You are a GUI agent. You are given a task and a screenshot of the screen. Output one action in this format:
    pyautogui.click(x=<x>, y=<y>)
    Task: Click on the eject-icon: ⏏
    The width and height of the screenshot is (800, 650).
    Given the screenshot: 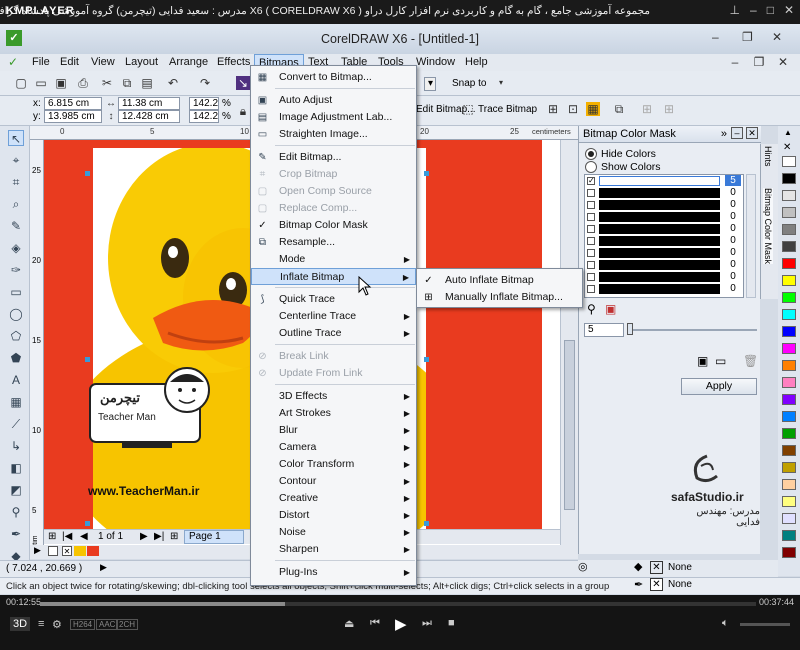 What is the action you would take?
    pyautogui.click(x=349, y=623)
    